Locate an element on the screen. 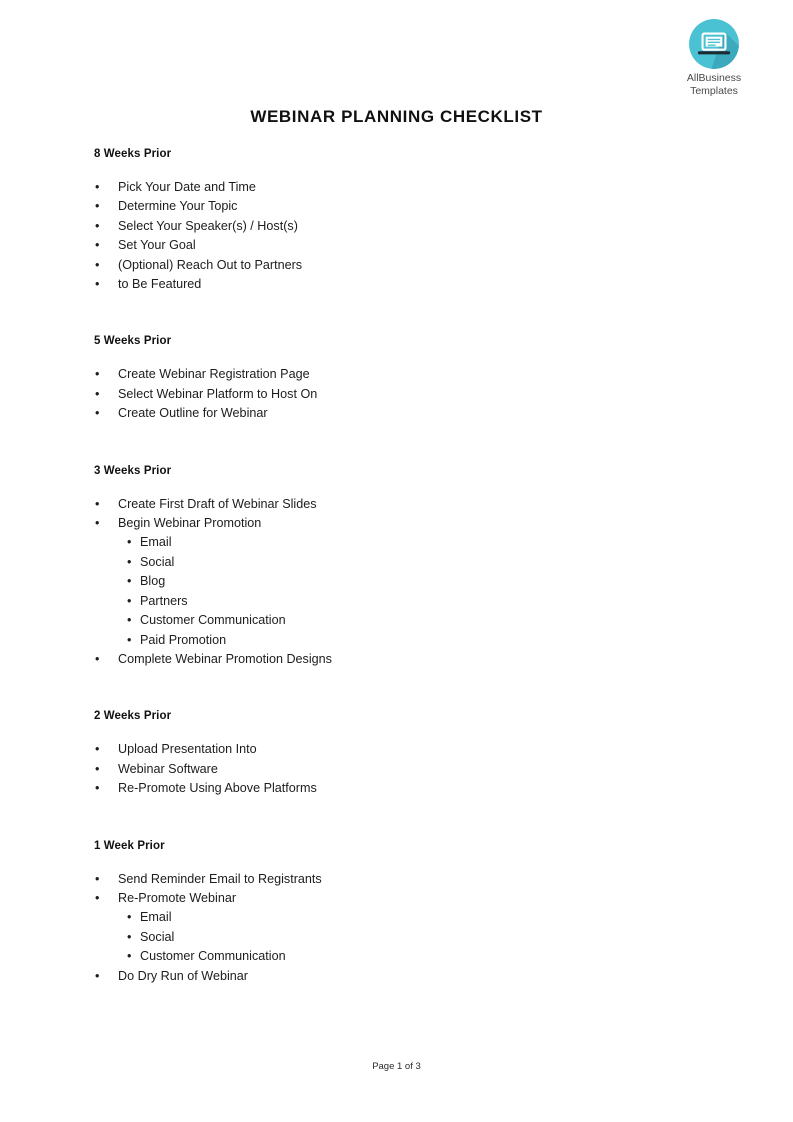 The height and width of the screenshot is (1122, 793). checklist-item: • Determine Your Topic is located at coordinates (404, 206).